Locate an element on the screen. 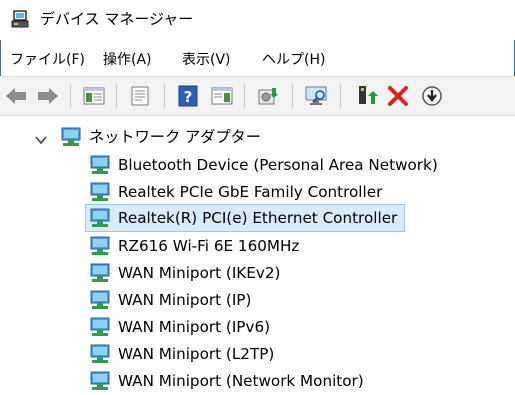  uninstall-device-icon is located at coordinates (398, 96).